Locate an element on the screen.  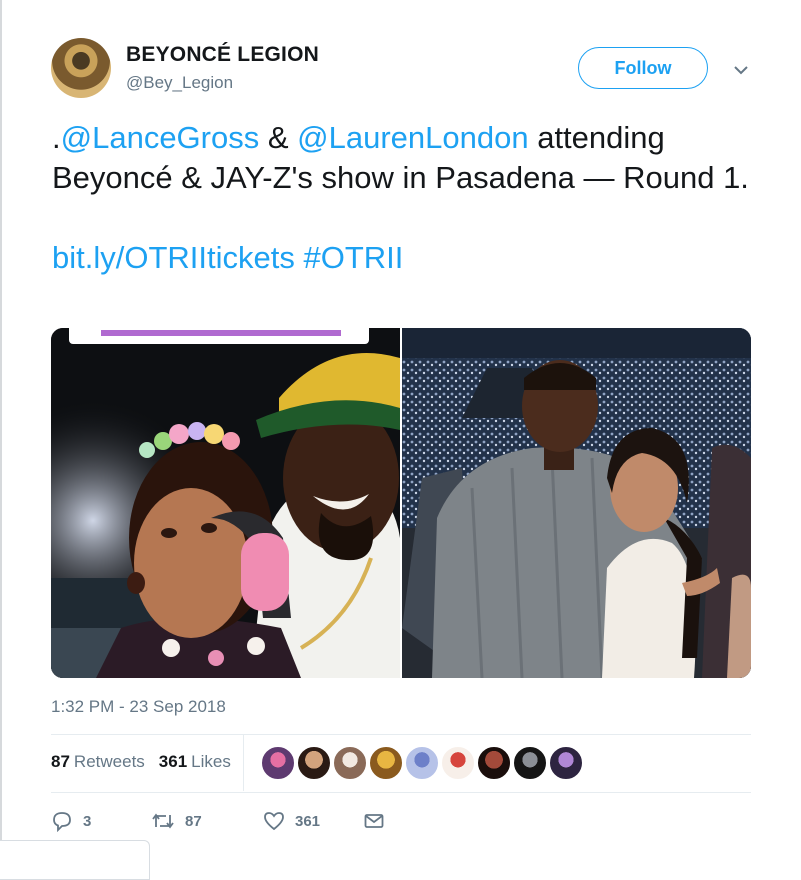
chevron-down-icon is located at coordinates (741, 70).